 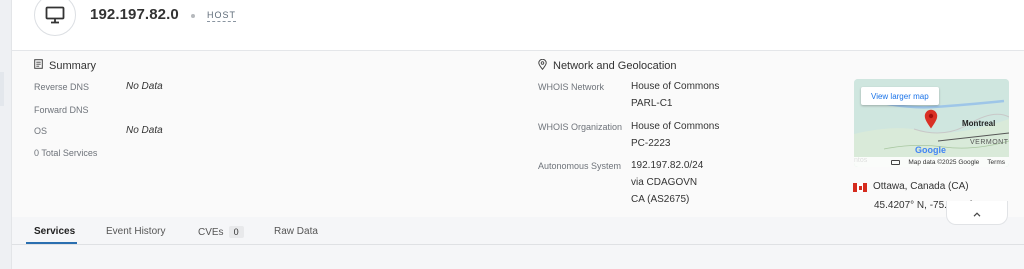 I want to click on total-services: 0 Total Services, so click(x=66, y=153).